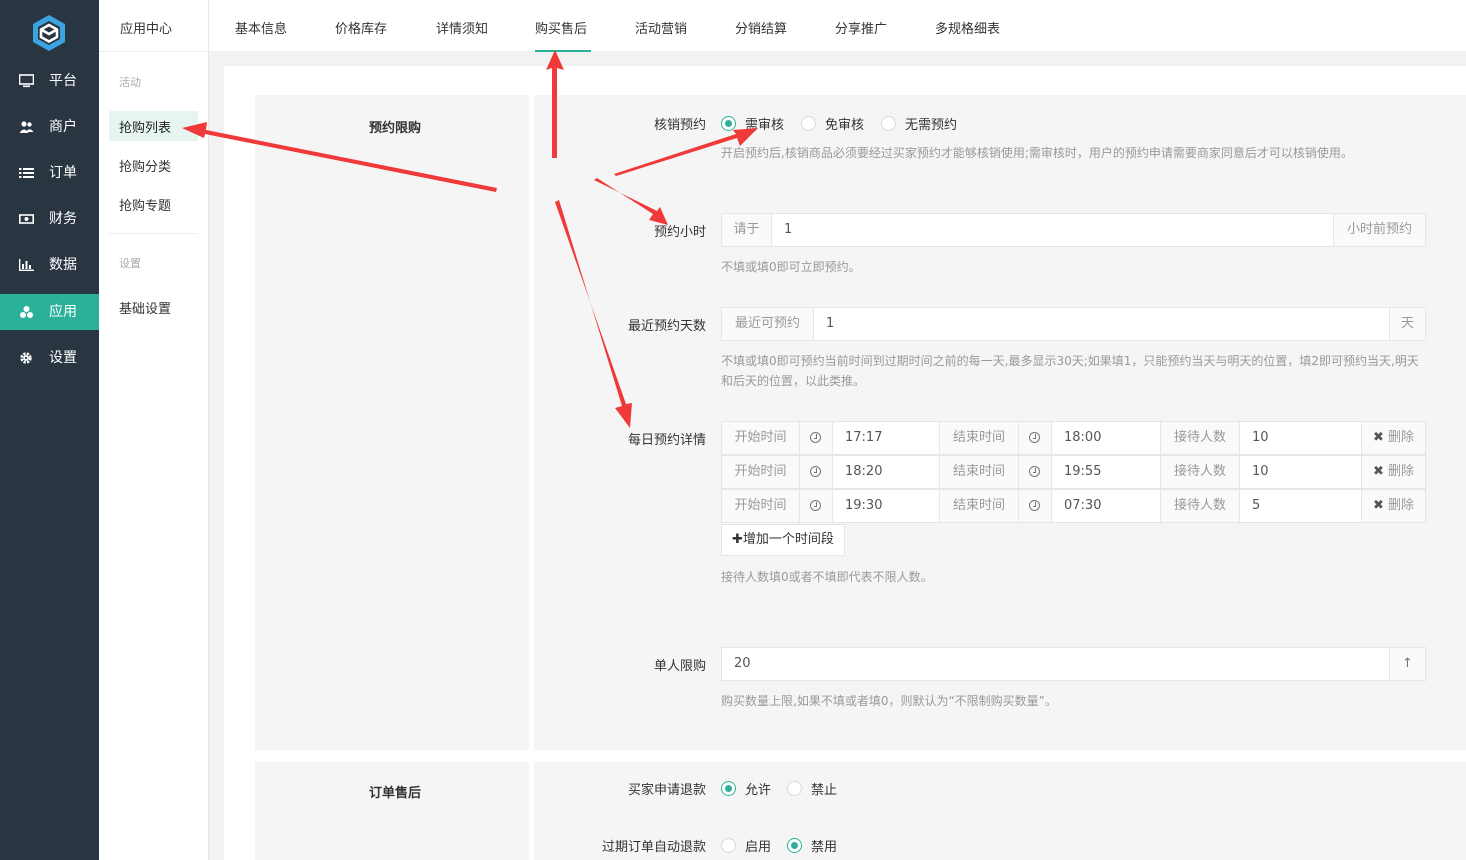 This screenshot has width=1466, height=860. Describe the element at coordinates (886, 506) in the screenshot. I see `start-time-input: 19:30` at that location.